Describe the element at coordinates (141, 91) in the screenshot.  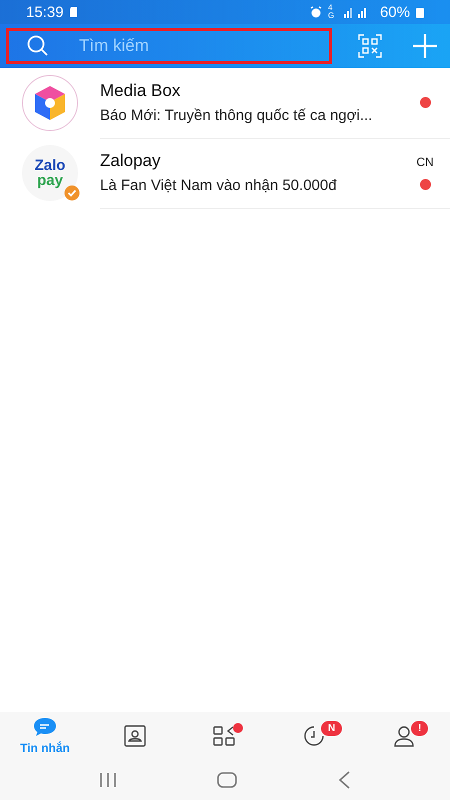
I see `contact-name: Media Box` at that location.